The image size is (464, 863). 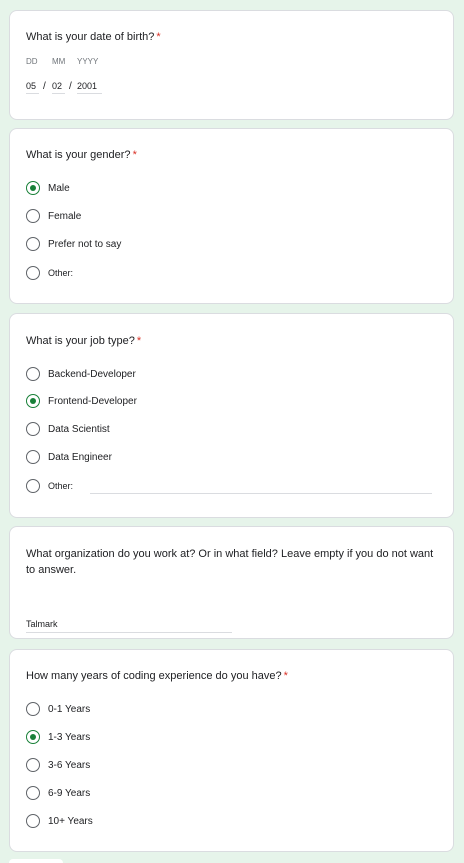 I want to click on option-label: Data Engineer, so click(x=80, y=457).